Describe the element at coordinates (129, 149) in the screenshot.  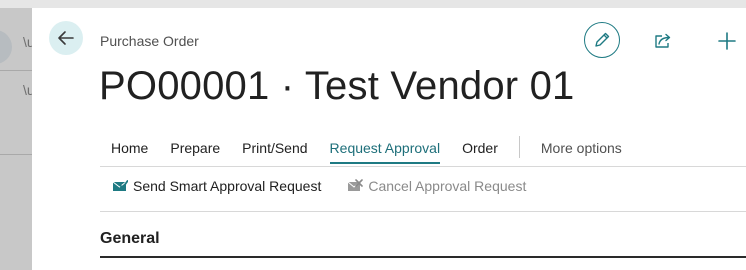
I see `tab-home: Home` at that location.